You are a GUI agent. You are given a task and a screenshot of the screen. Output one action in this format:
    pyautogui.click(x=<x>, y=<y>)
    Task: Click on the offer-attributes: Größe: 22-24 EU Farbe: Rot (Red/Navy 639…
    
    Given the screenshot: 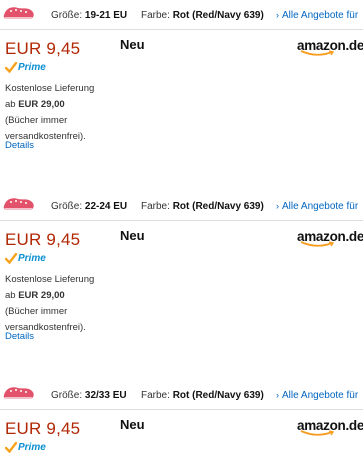 What is the action you would take?
    pyautogui.click(x=181, y=206)
    